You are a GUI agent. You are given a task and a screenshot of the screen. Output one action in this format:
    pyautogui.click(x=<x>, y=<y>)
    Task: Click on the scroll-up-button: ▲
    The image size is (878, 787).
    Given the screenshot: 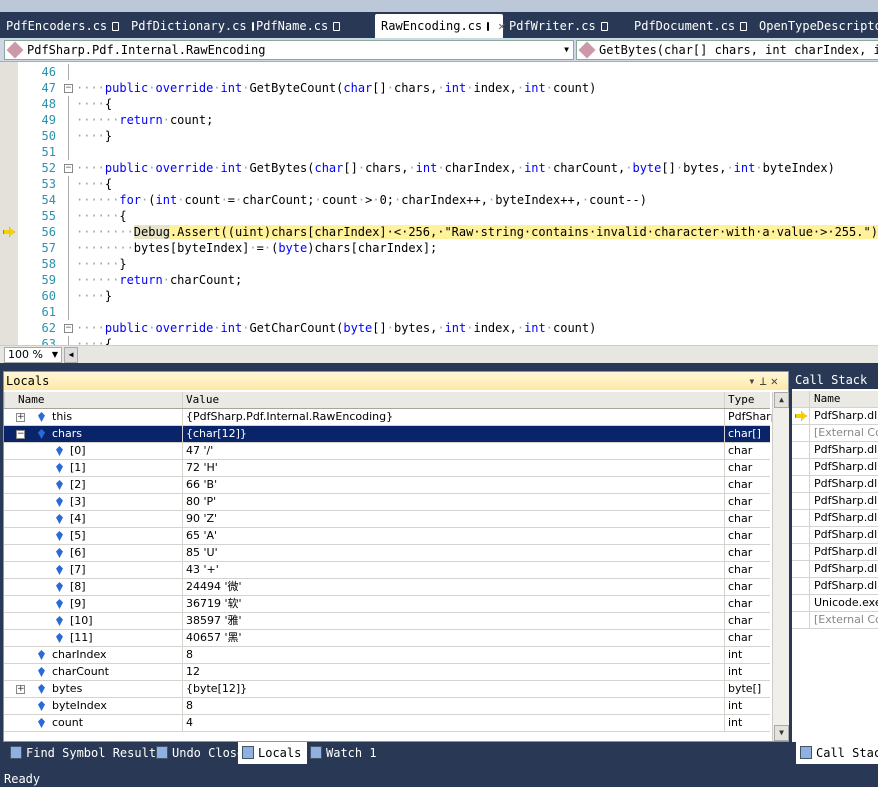 What is the action you would take?
    pyautogui.click(x=781, y=400)
    